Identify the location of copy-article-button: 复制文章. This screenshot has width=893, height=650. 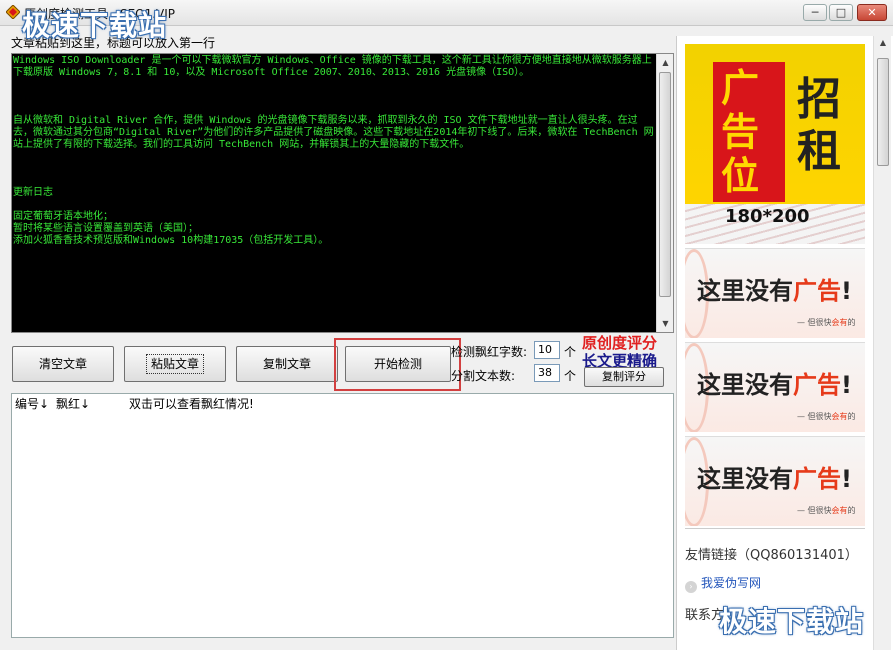
(287, 364).